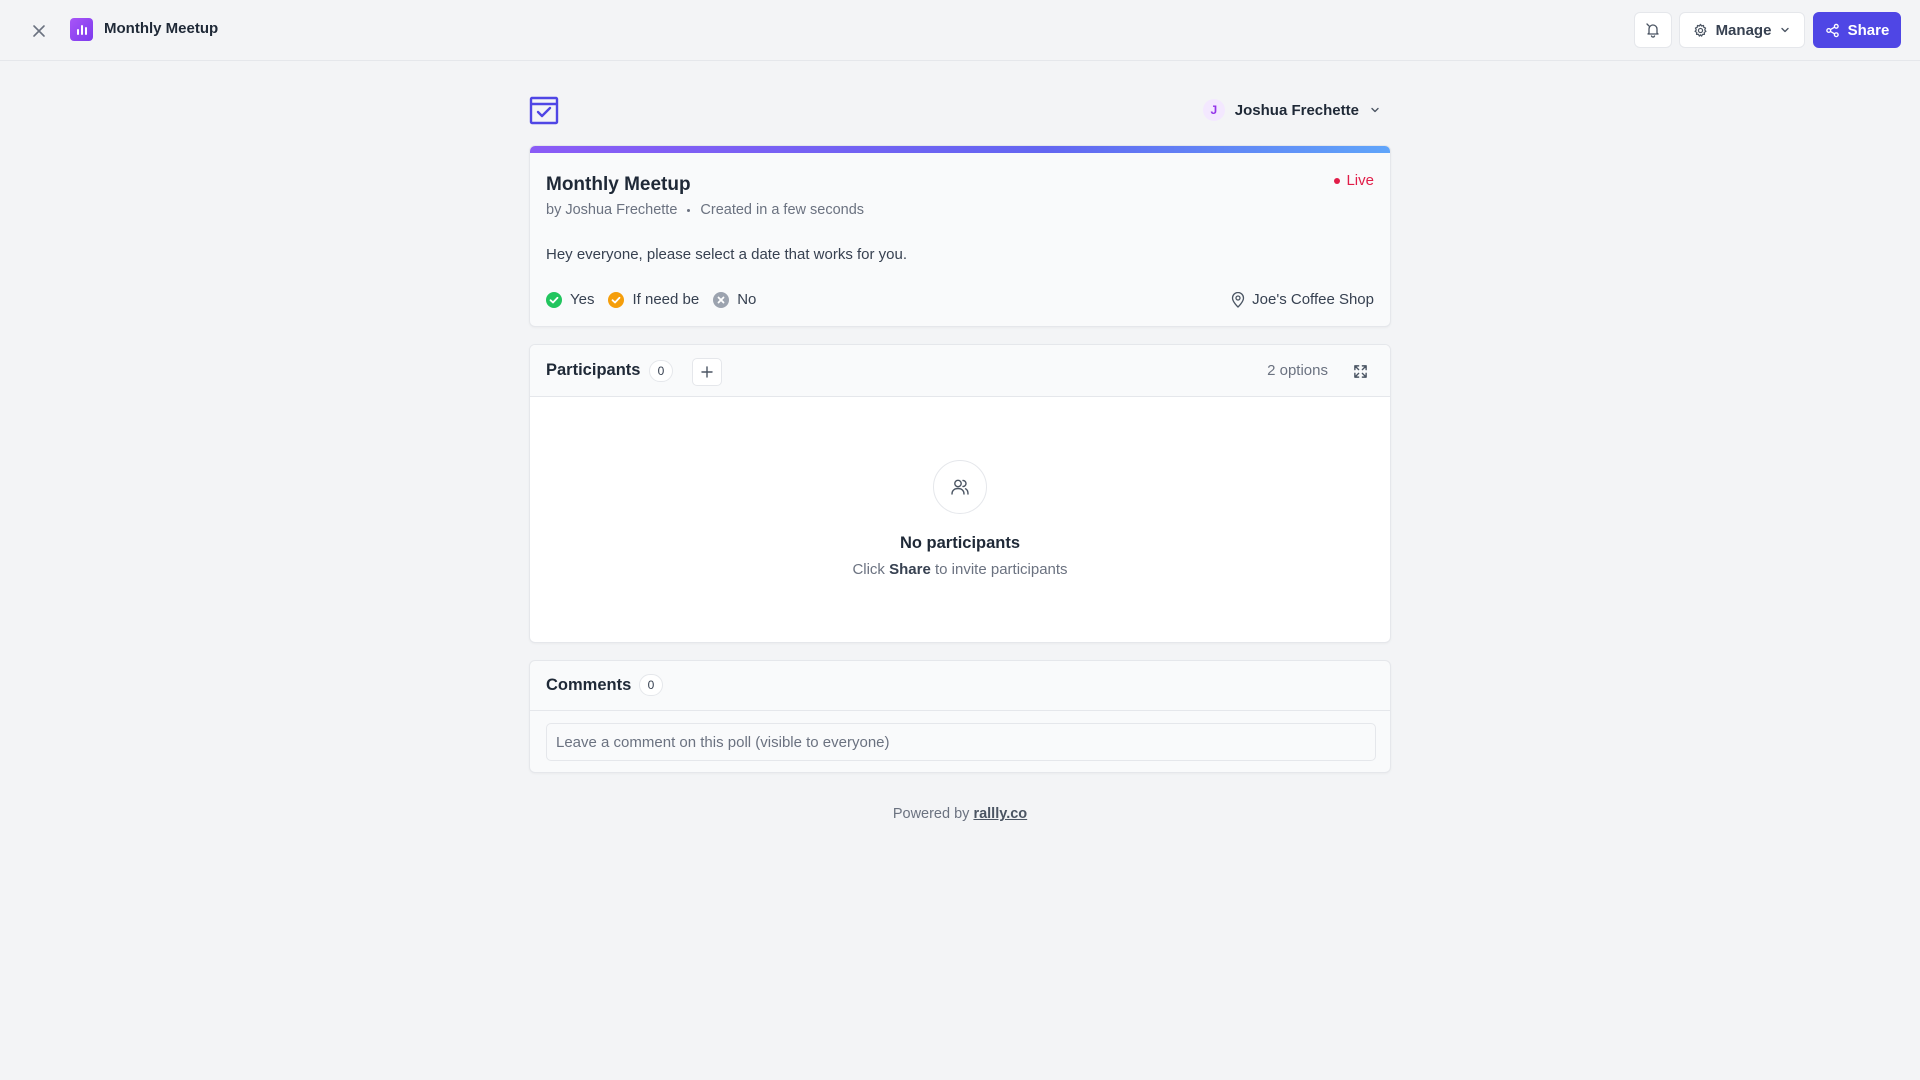 The height and width of the screenshot is (1080, 1920). I want to click on options-count: 2 options, so click(1297, 370).